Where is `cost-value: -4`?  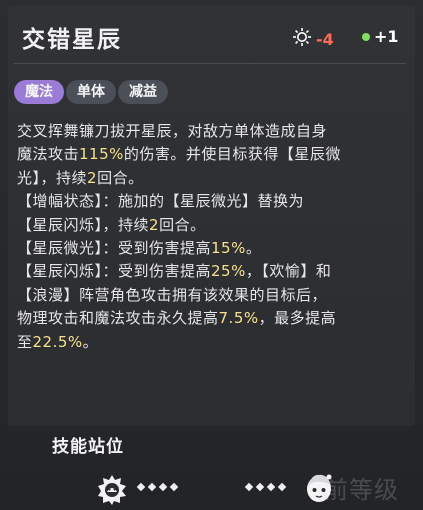
cost-value: -4 is located at coordinates (325, 39).